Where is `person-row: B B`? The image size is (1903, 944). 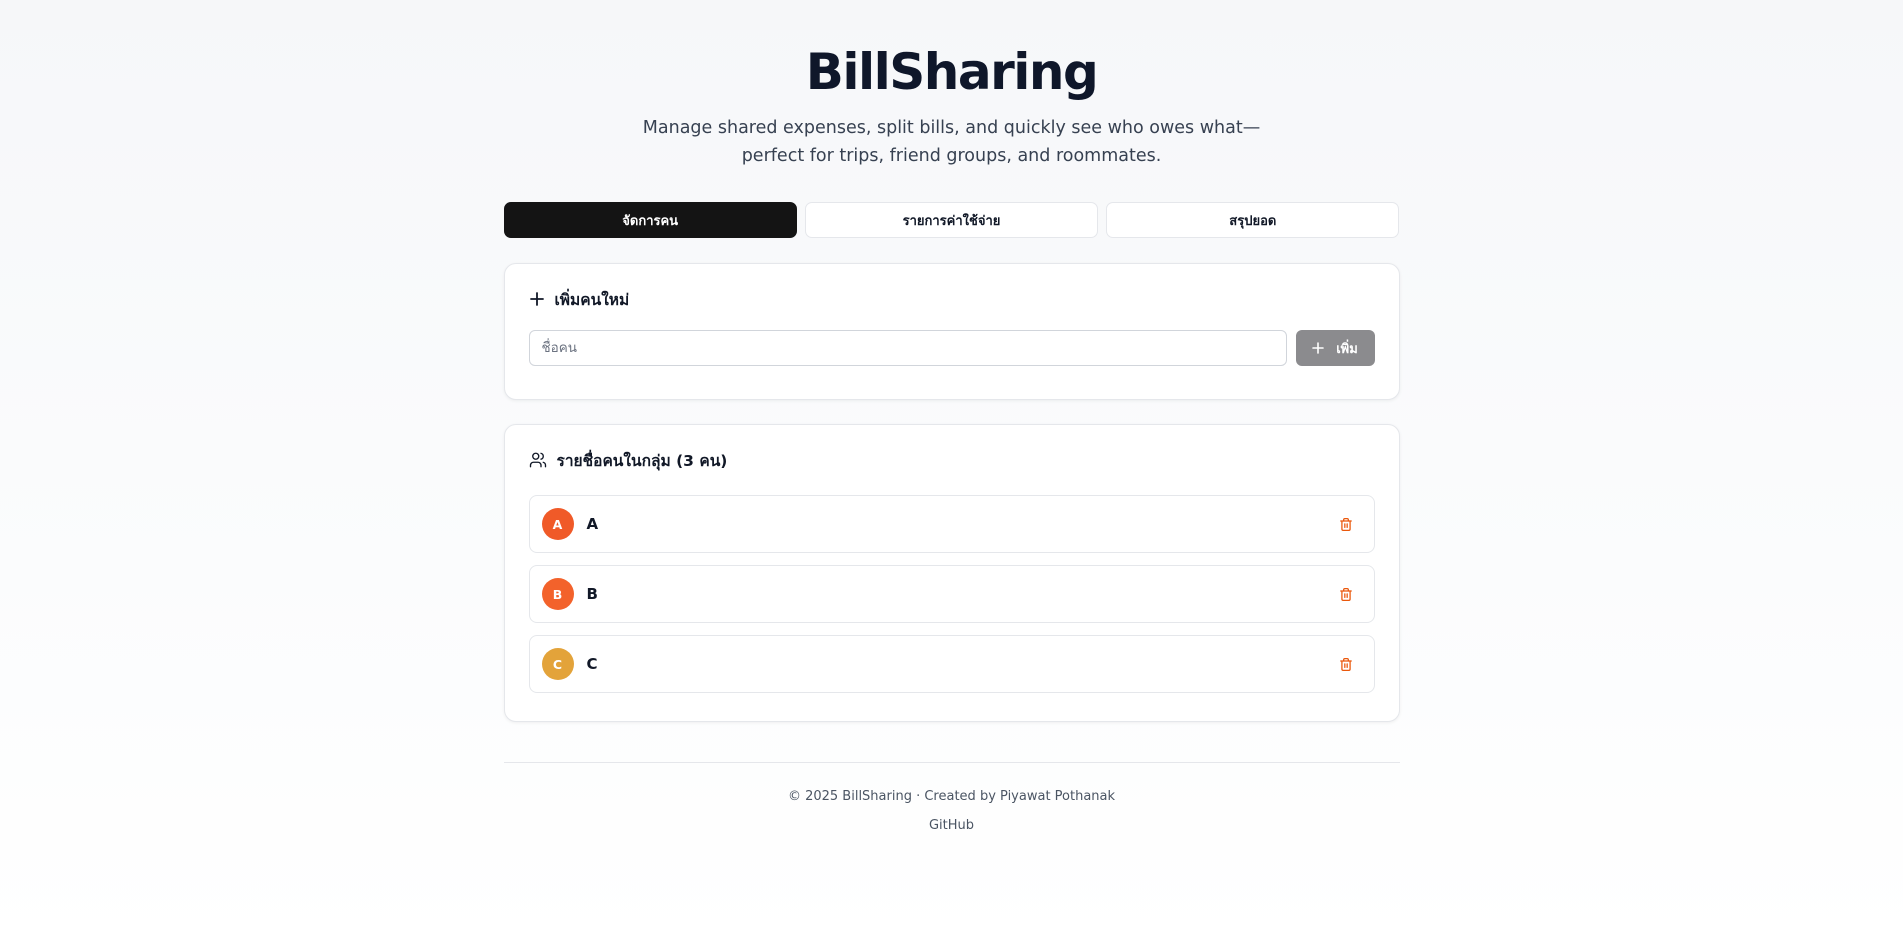 person-row: B B is located at coordinates (951, 594).